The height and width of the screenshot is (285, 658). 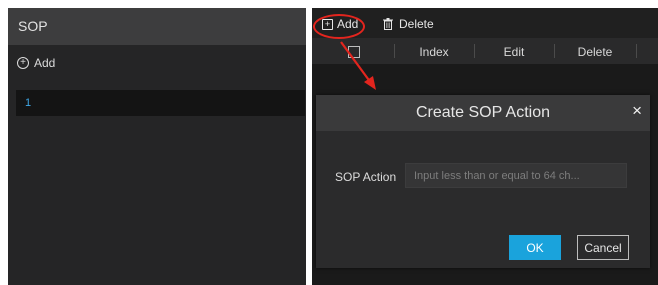 What do you see at coordinates (348, 24) in the screenshot?
I see `toolbar-add-label: Add` at bounding box center [348, 24].